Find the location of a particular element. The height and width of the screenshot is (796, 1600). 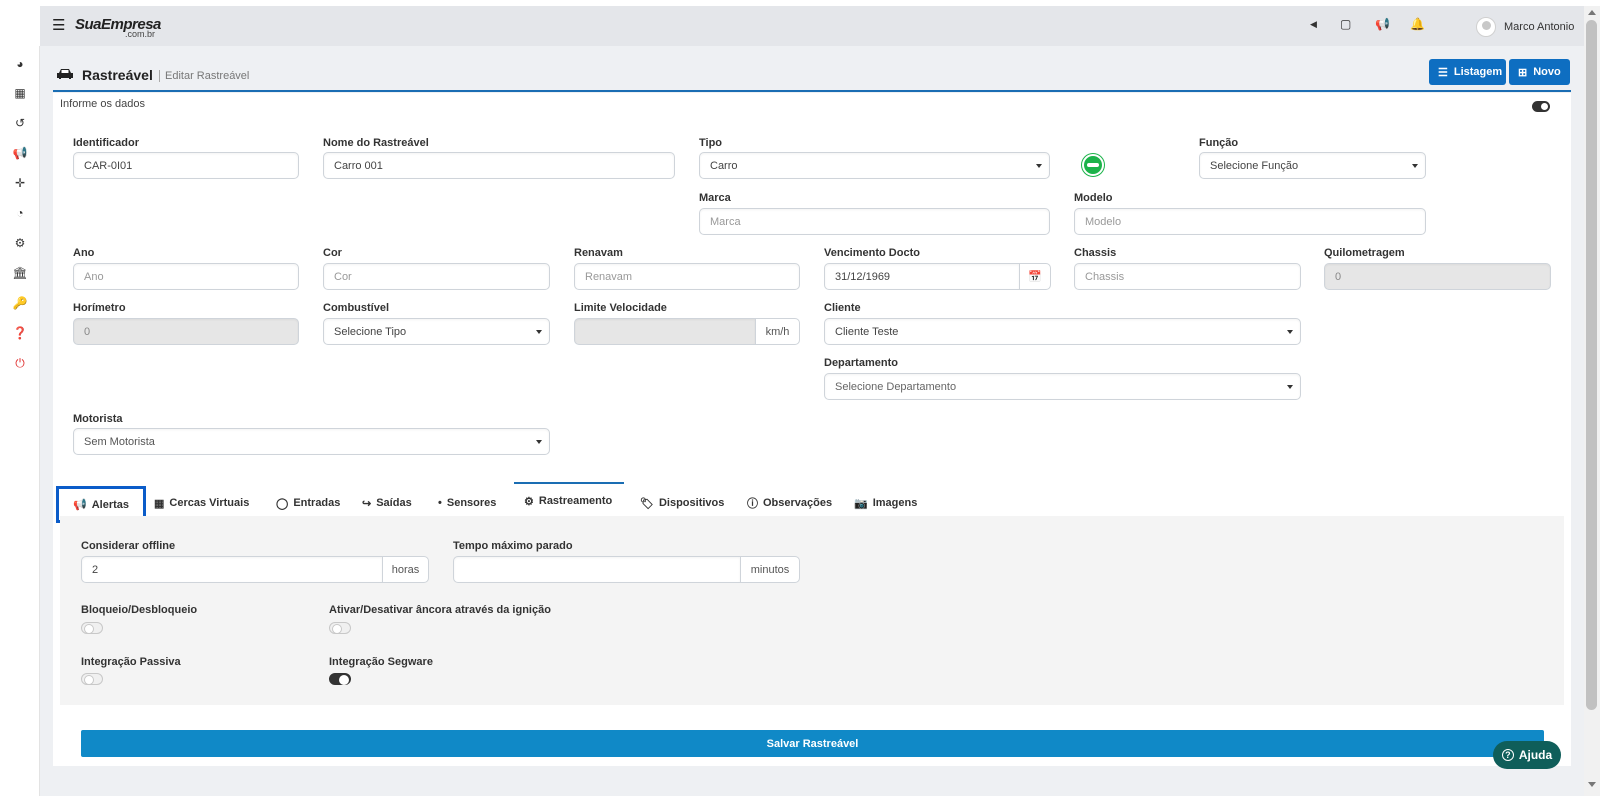

combustivel-select: Selecione Tipo is located at coordinates (436, 331).